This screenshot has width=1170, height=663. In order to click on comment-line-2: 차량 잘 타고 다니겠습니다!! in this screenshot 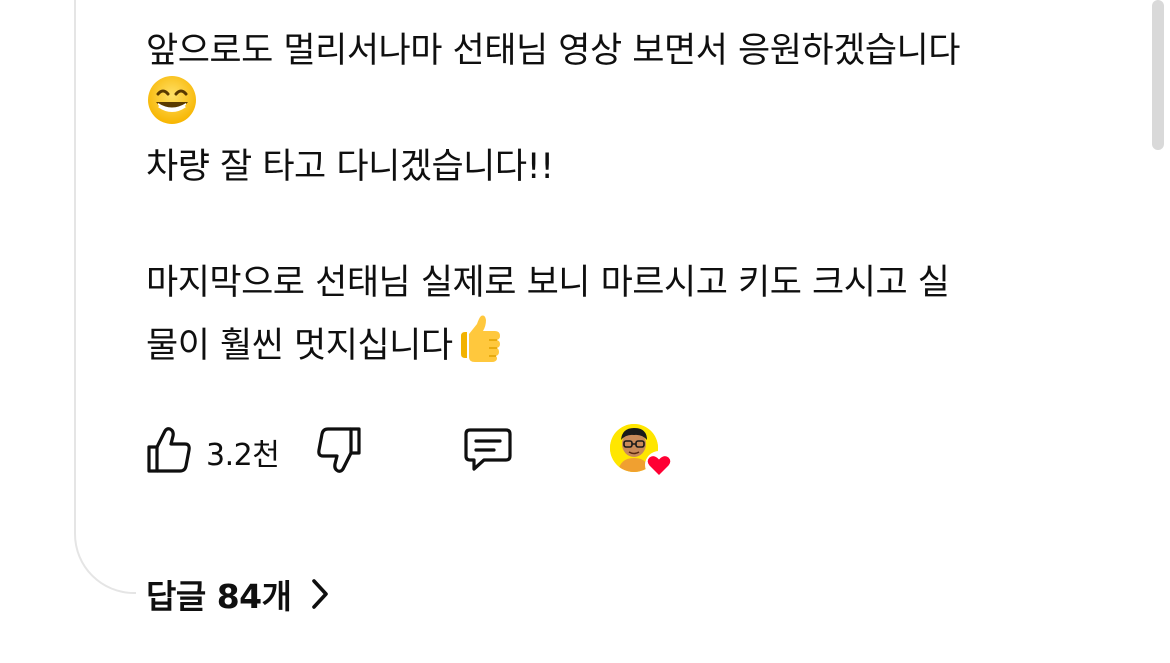, I will do `click(350, 167)`.